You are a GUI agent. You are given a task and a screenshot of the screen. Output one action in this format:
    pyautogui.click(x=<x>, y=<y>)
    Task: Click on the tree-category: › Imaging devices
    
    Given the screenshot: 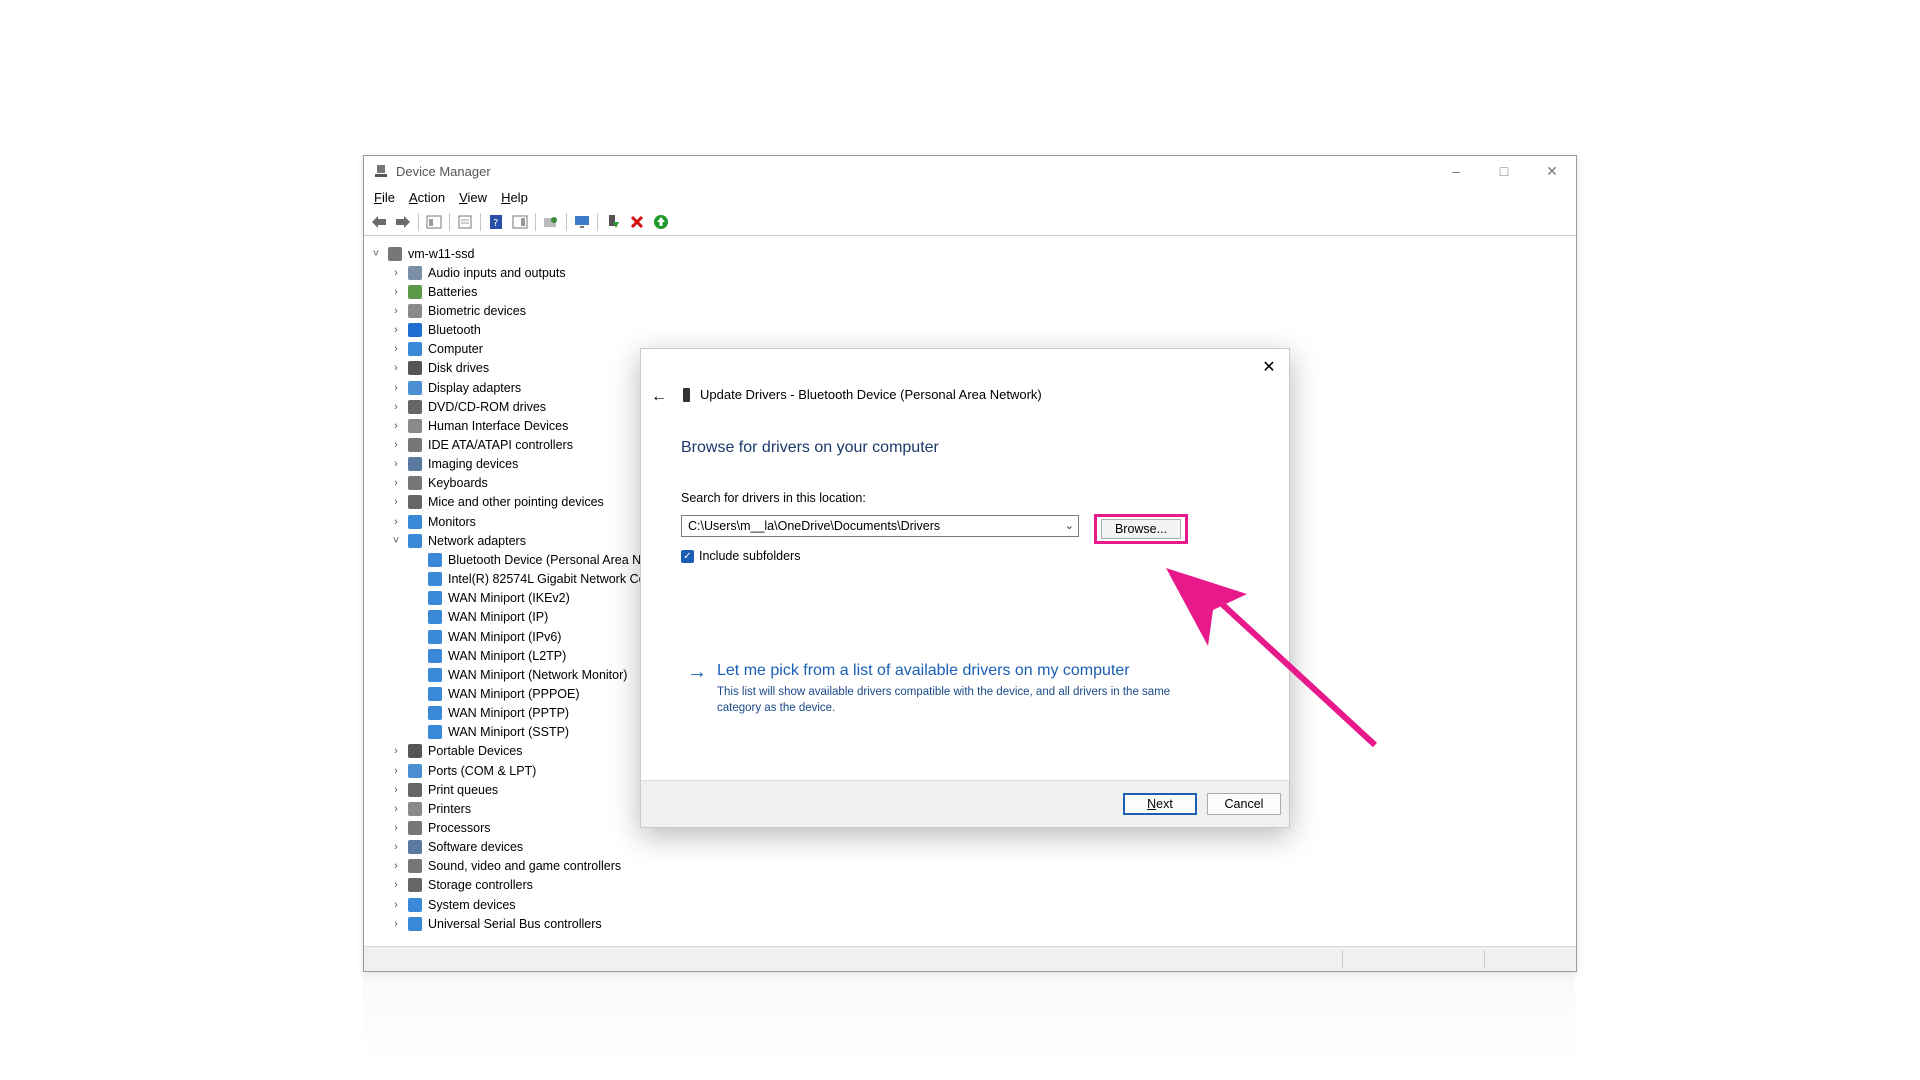 What is the action you would take?
    pyautogui.click(x=454, y=464)
    